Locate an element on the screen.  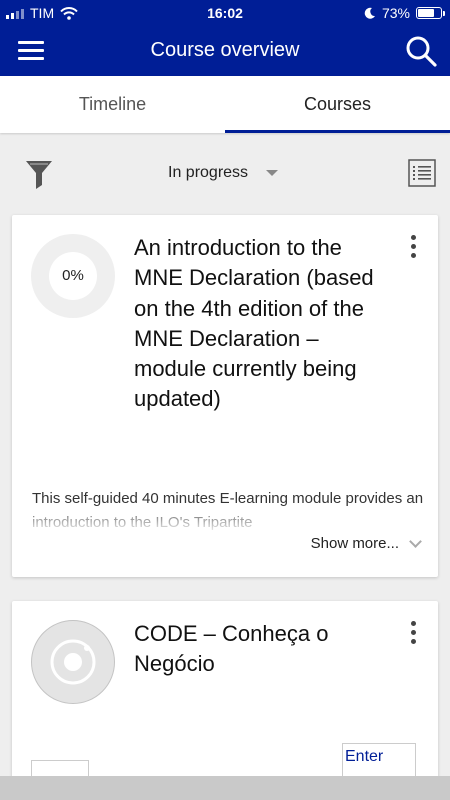
battery-fill is located at coordinates (426, 13).